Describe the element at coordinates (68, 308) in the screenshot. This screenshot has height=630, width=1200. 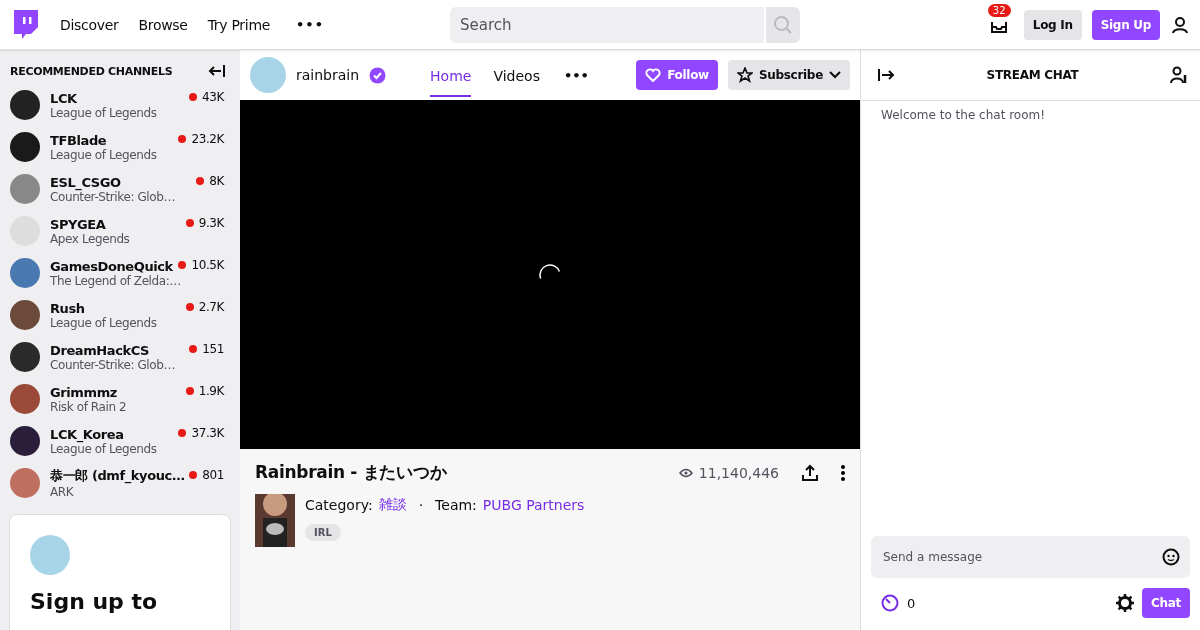
I see `channel-name: Rush` at that location.